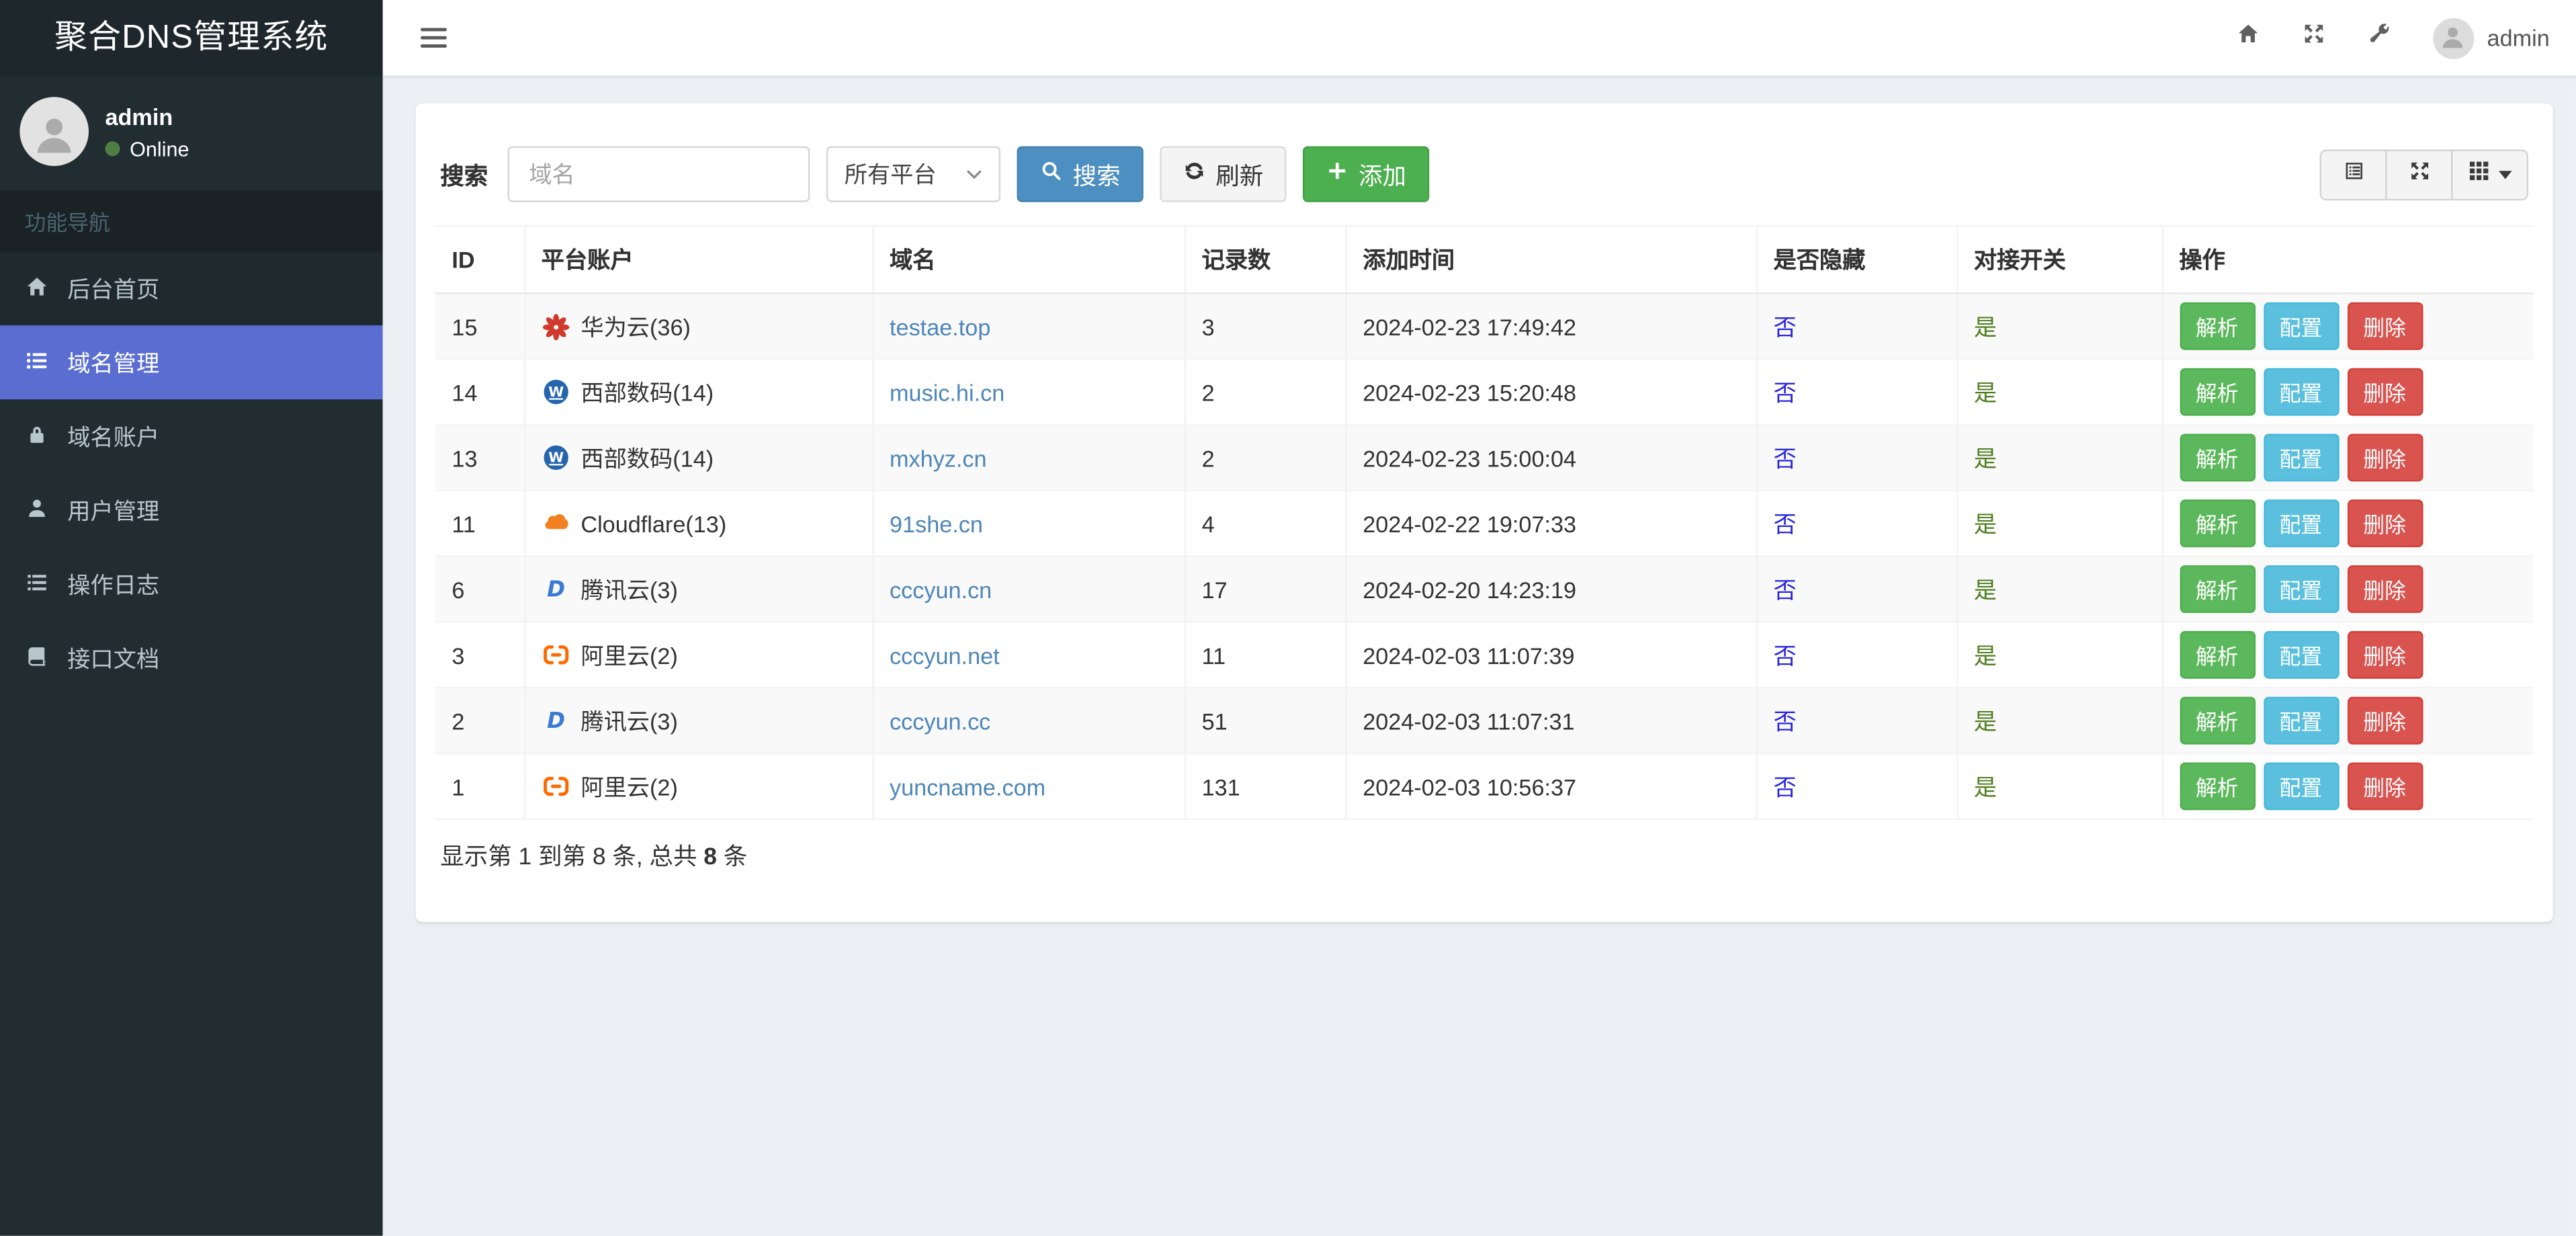  I want to click on cell-domain: yuncname.com, so click(1028, 785).